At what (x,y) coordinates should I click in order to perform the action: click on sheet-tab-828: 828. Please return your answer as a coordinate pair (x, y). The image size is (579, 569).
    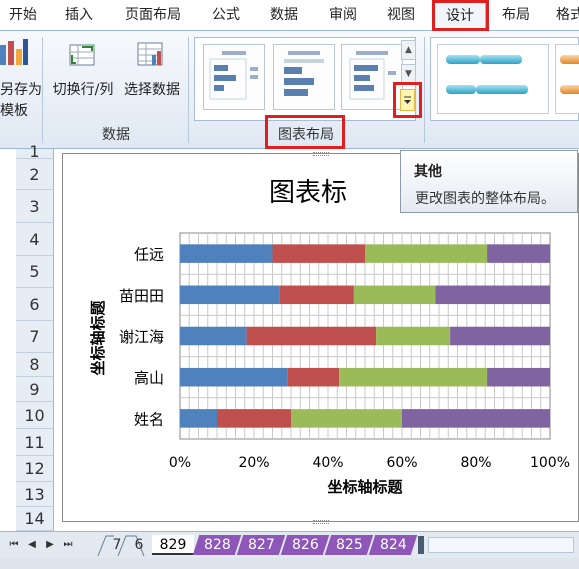
    Looking at the image, I should click on (217, 545).